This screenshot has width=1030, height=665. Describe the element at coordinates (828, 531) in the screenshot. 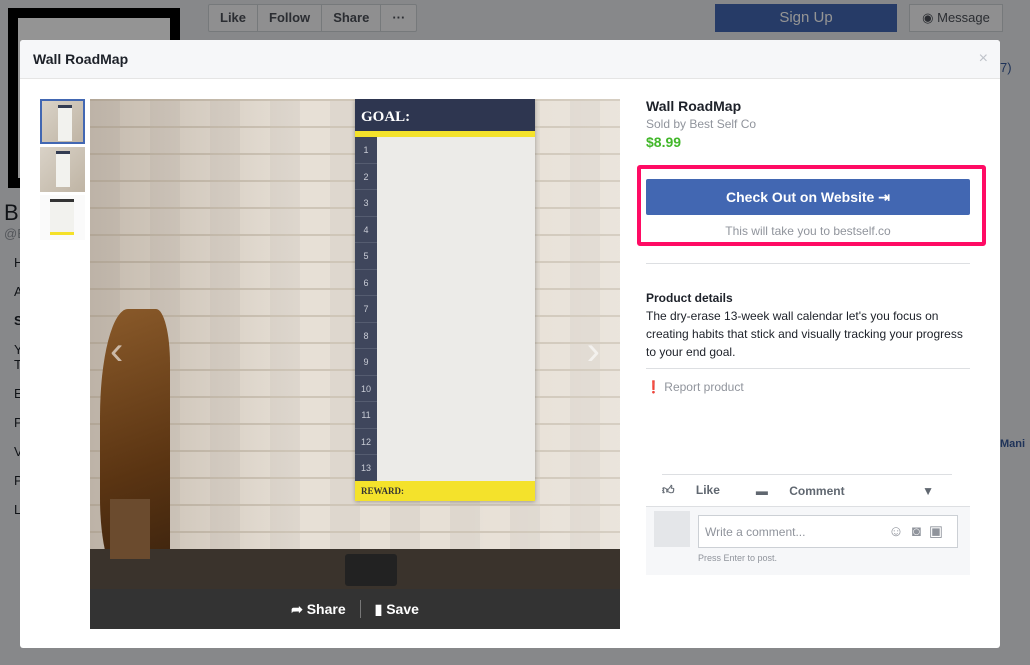

I see `comment-input: Write a comment... ☺◙▣` at that location.